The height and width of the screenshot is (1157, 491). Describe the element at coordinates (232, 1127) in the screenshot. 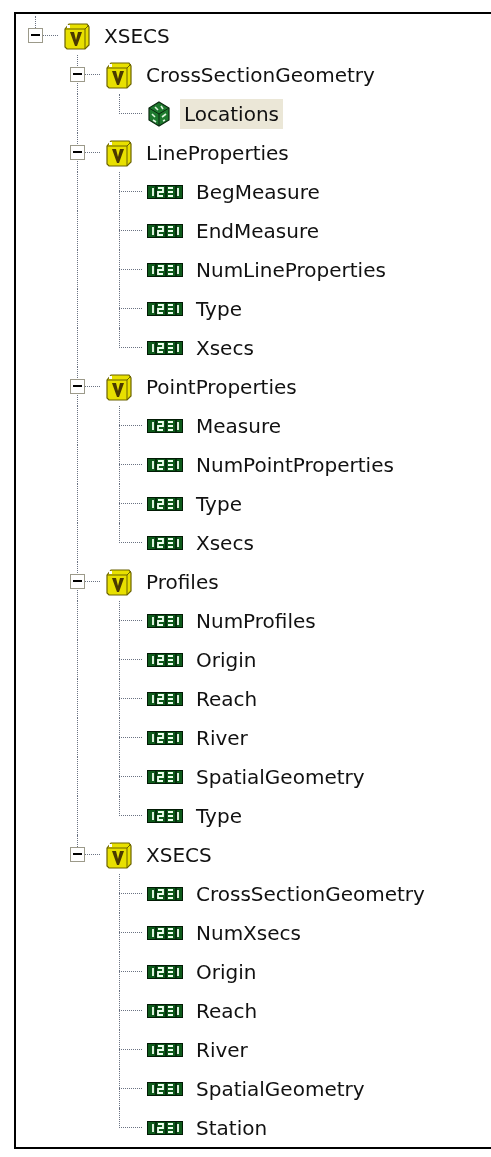

I see `tree-item: Station` at that location.